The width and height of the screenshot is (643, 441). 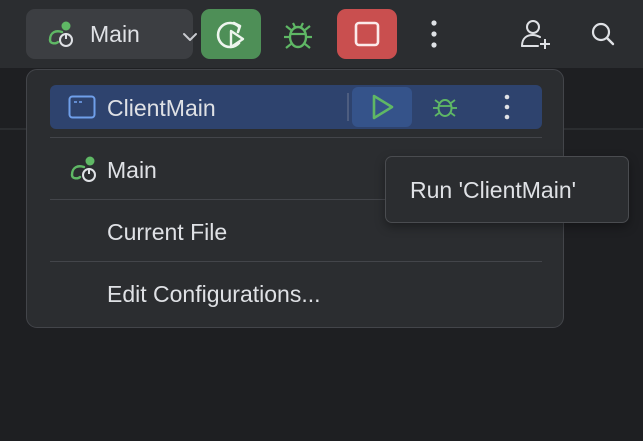 I want to click on search-icon, so click(x=603, y=34).